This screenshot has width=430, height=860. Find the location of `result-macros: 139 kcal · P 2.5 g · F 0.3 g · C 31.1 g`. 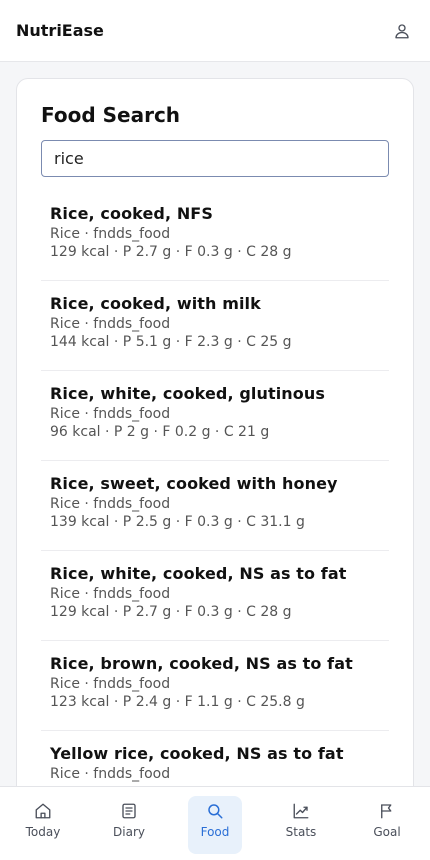

result-macros: 139 kcal · P 2.5 g · F 0.3 g · C 31.1 g is located at coordinates (177, 522).